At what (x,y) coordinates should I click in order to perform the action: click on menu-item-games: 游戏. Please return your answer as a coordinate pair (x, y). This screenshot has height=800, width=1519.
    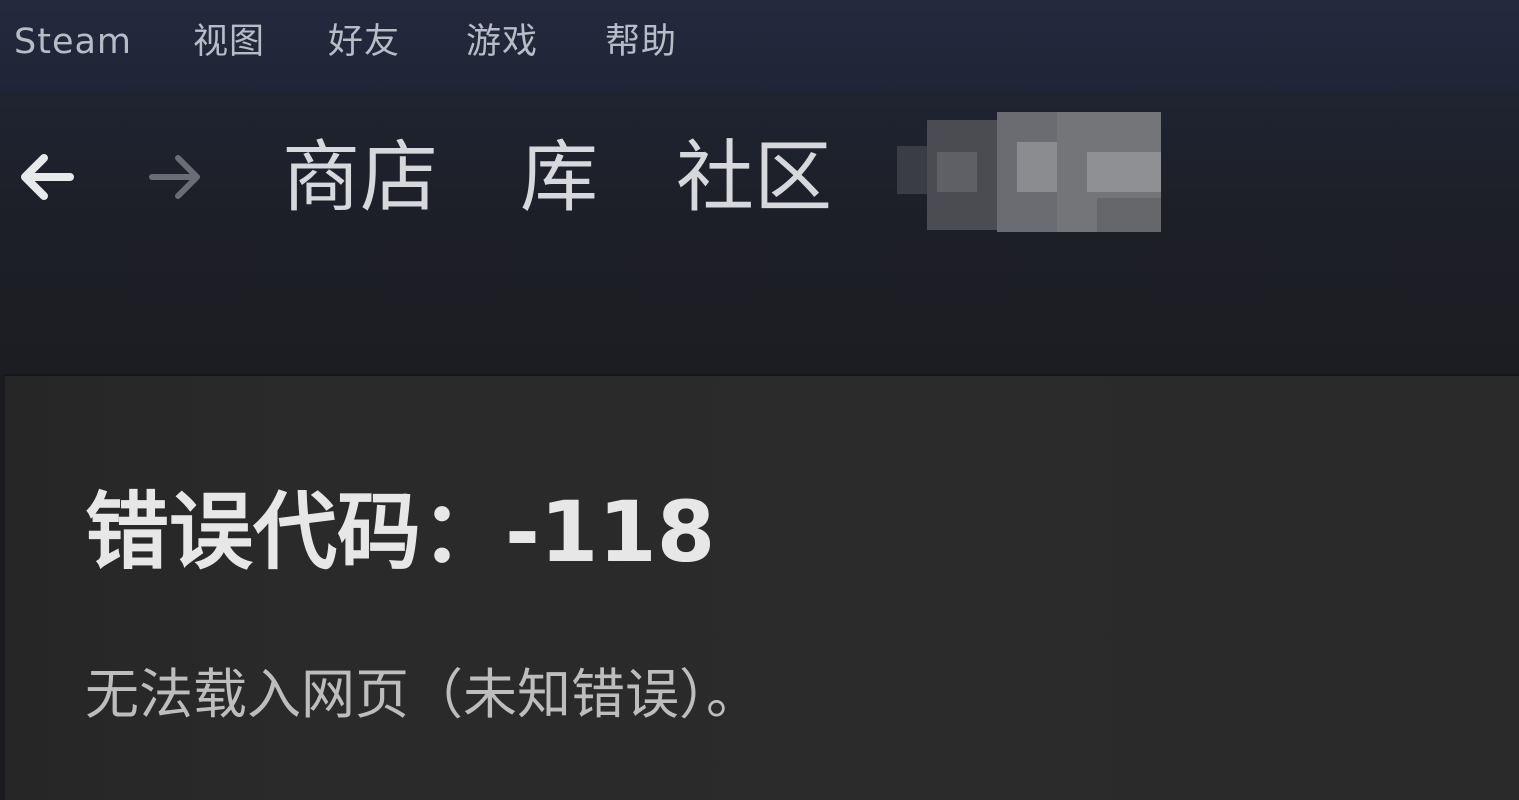
    Looking at the image, I should click on (502, 42).